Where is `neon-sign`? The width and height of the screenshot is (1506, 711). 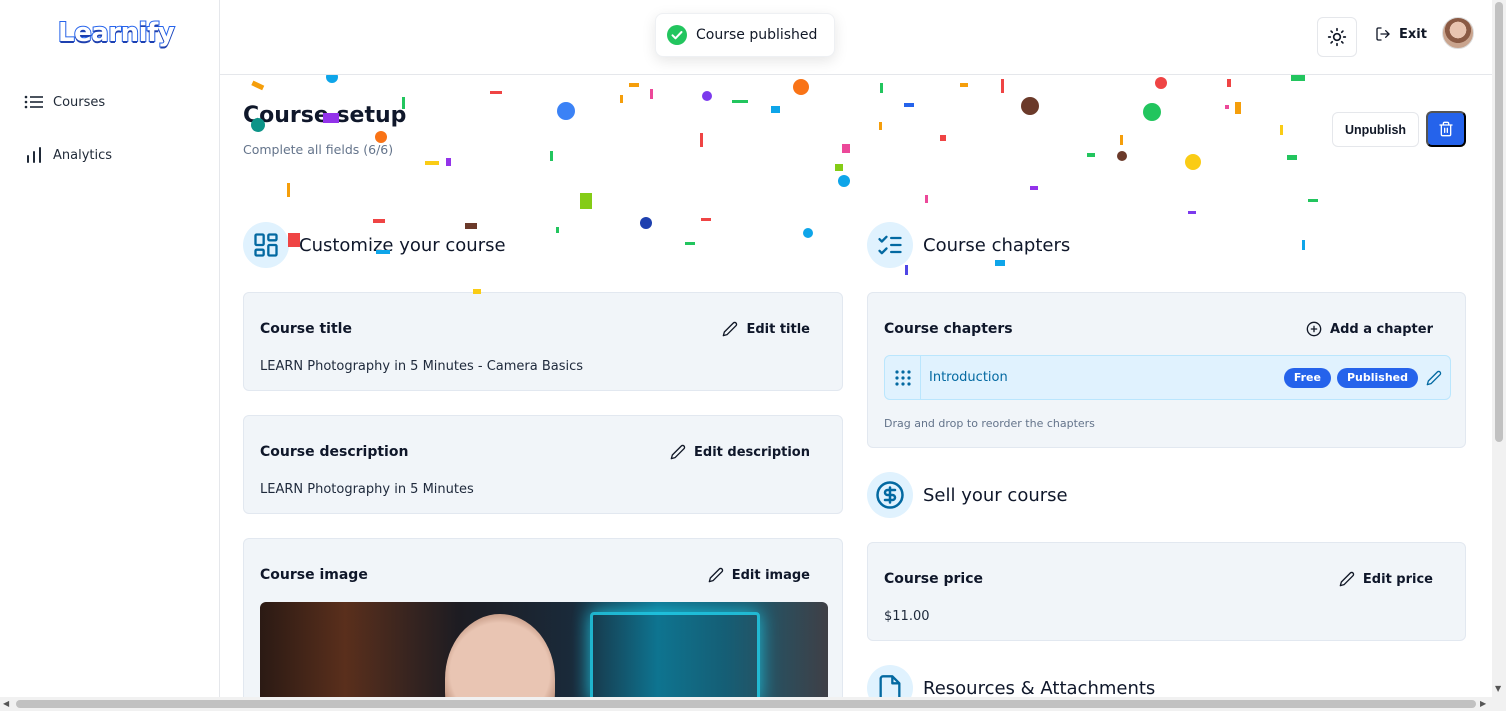 neon-sign is located at coordinates (675, 657).